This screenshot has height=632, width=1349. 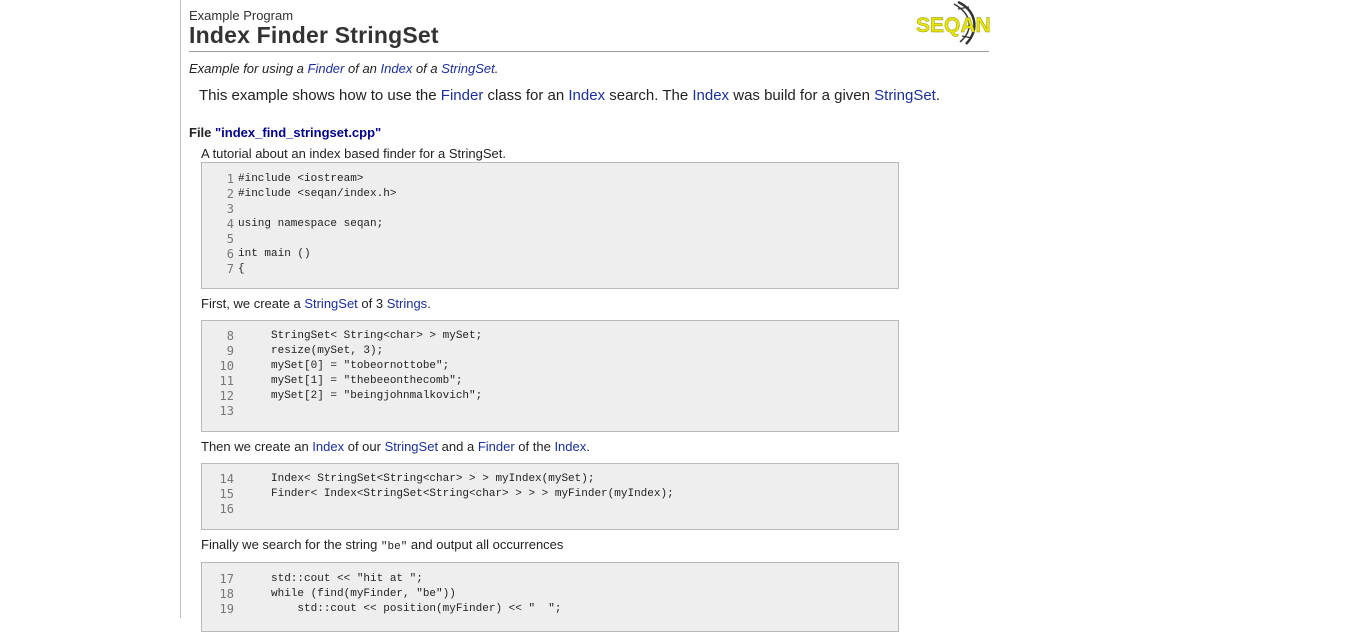 I want to click on code-line: 7{, so click(x=550, y=269).